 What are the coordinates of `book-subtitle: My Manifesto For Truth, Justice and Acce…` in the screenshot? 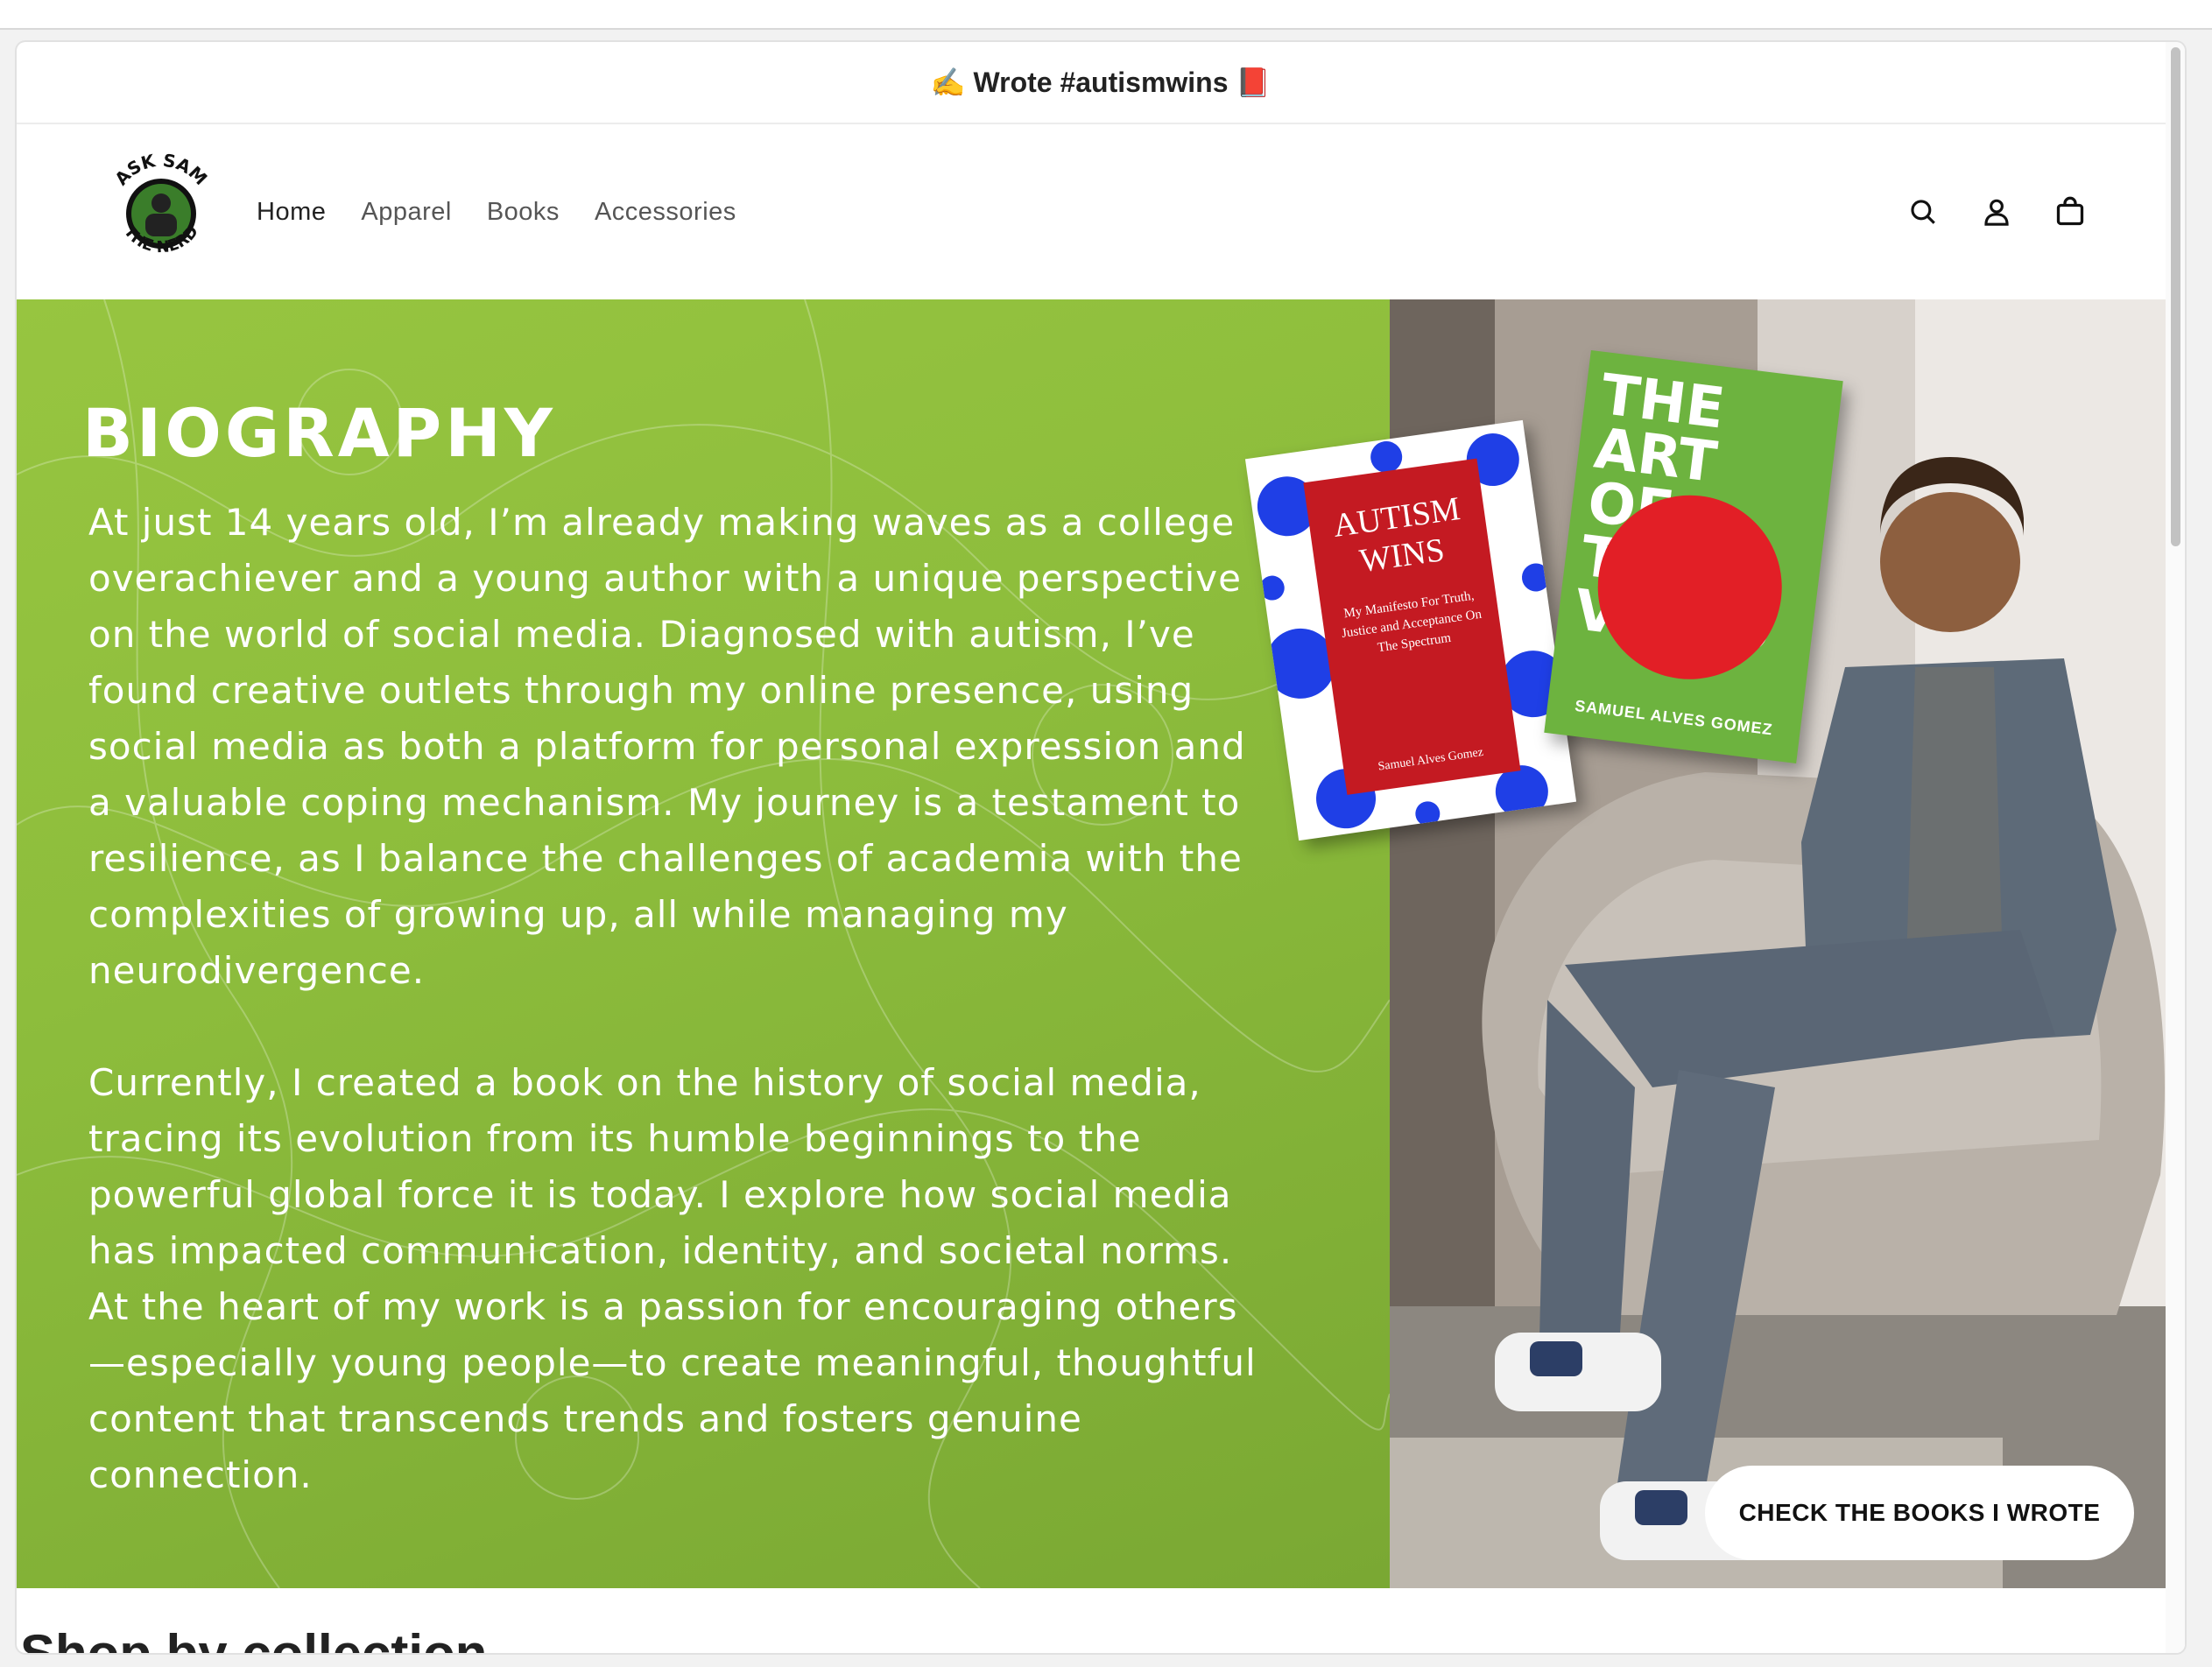 It's located at (1412, 622).